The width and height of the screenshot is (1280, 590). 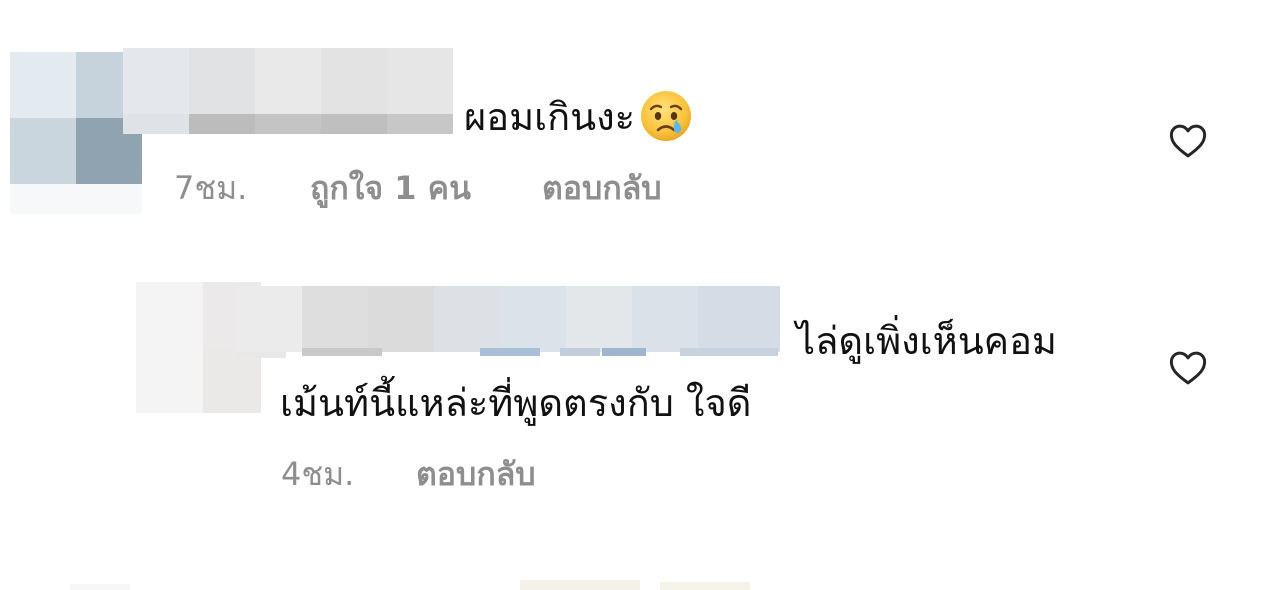 I want to click on comment-time: 7ชม., so click(x=211, y=188).